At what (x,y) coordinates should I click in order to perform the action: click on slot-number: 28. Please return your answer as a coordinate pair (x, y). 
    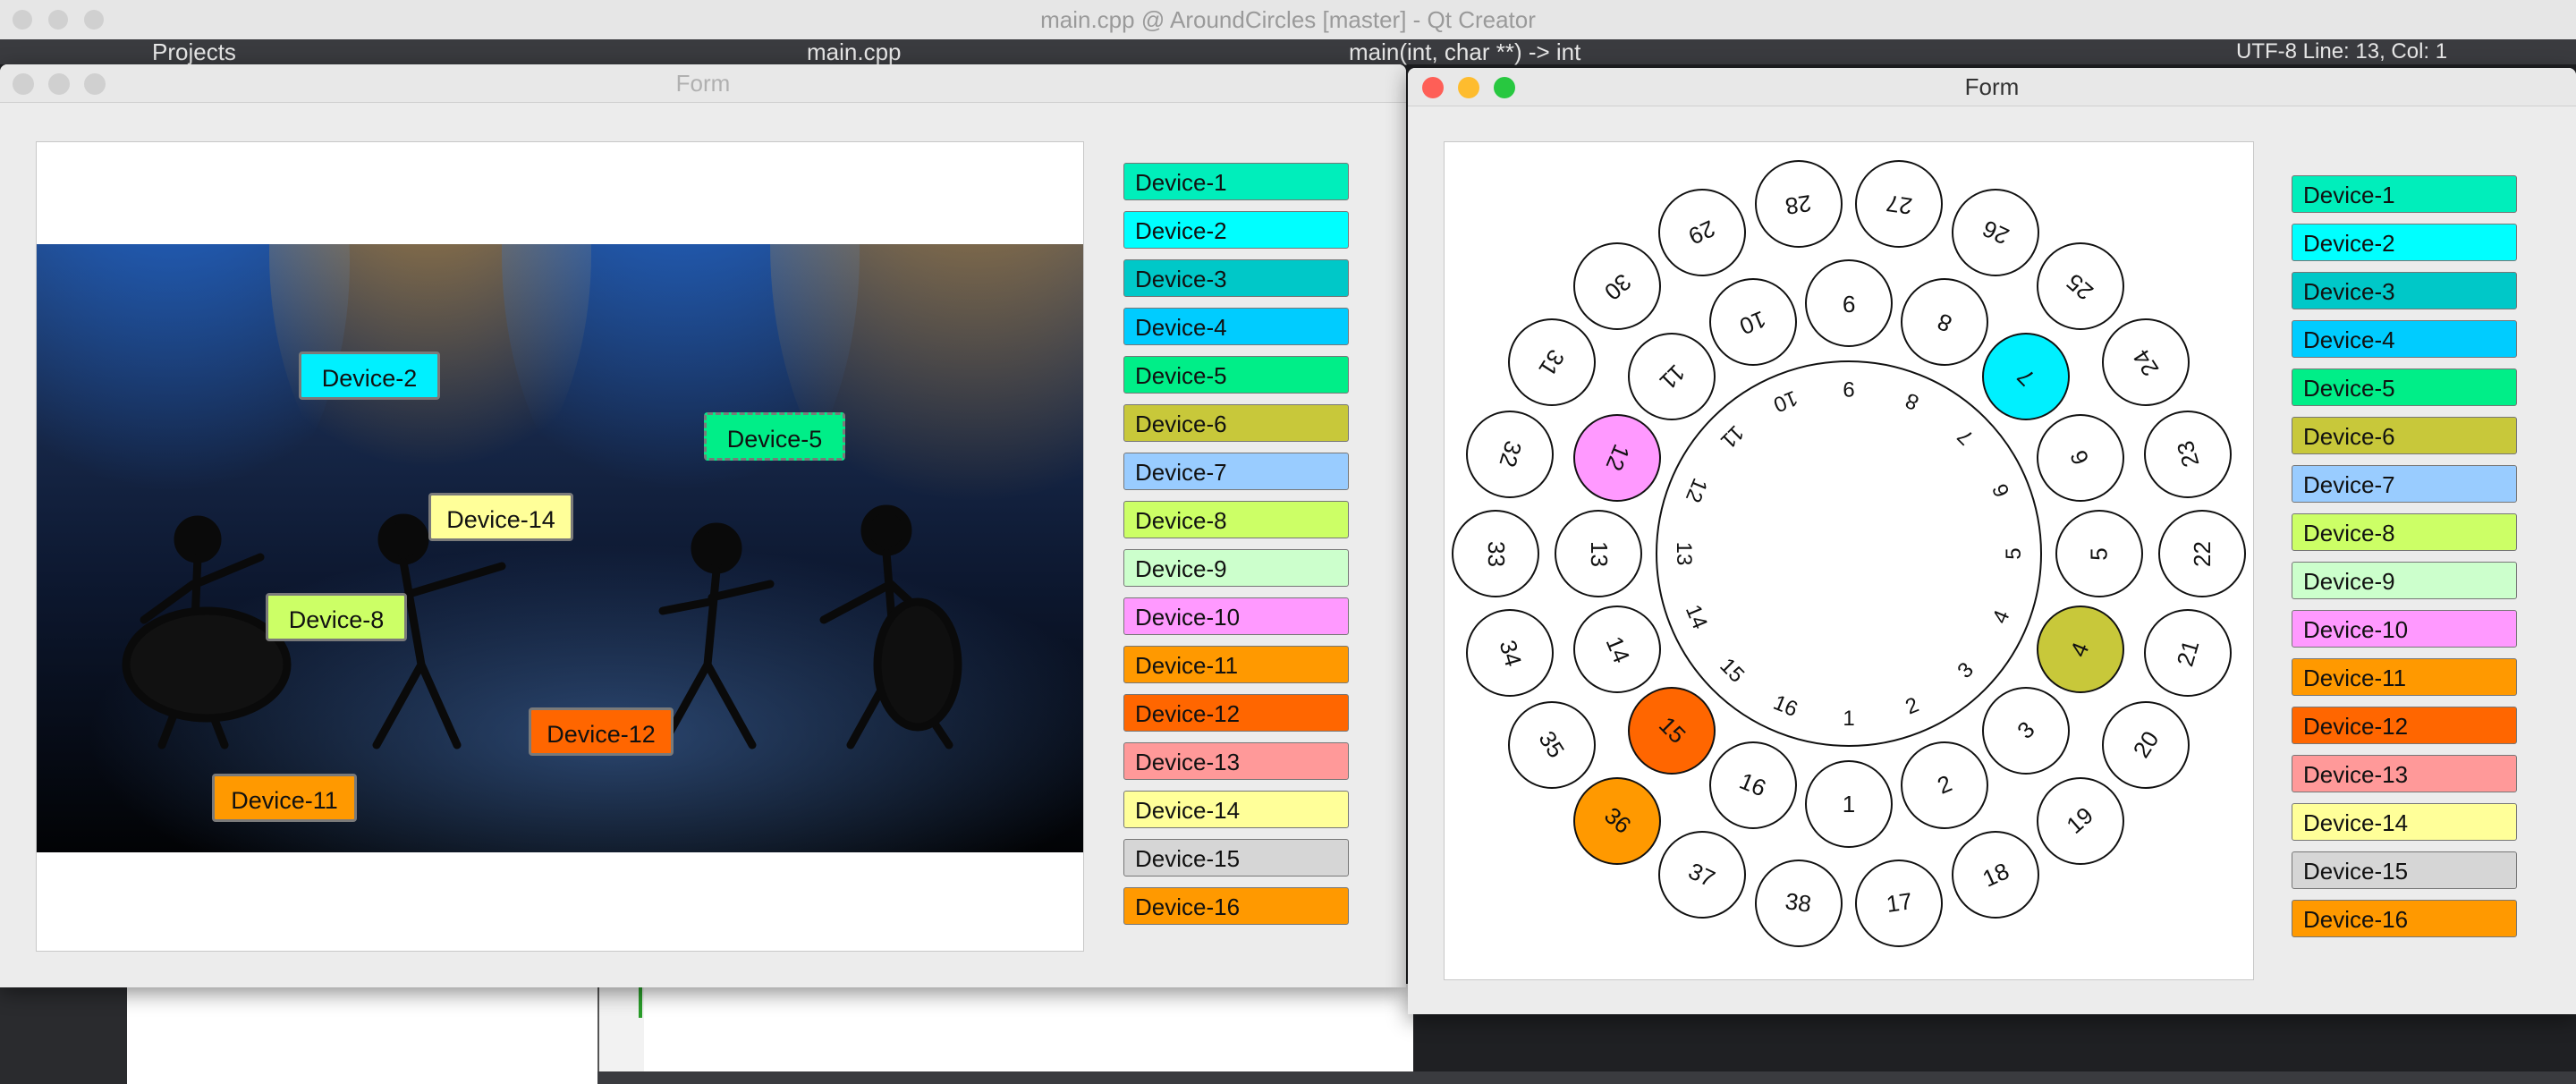
    Looking at the image, I should click on (1799, 204).